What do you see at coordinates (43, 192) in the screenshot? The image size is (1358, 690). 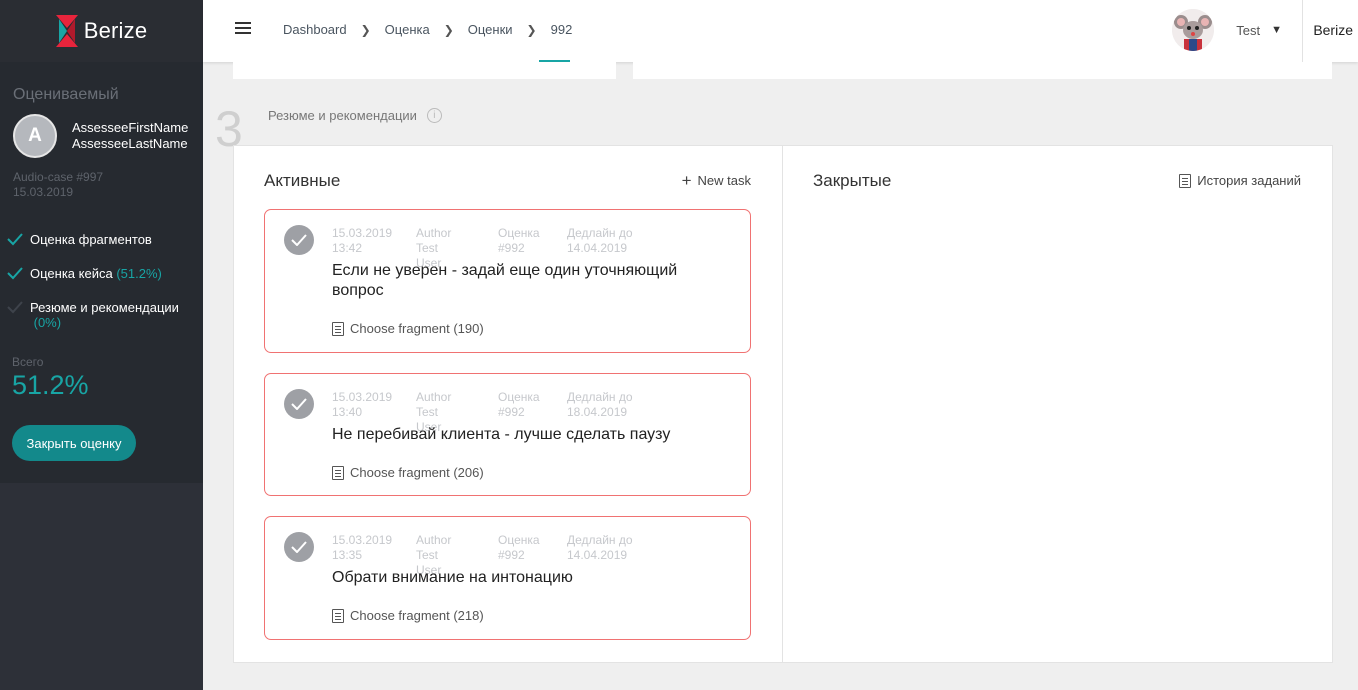 I see `case-date: 15.03.2019` at bounding box center [43, 192].